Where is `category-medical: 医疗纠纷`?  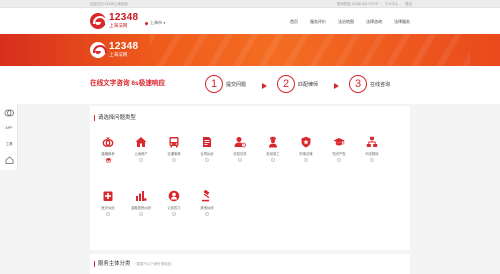
category-medical: 医疗纠纷 is located at coordinates (108, 208).